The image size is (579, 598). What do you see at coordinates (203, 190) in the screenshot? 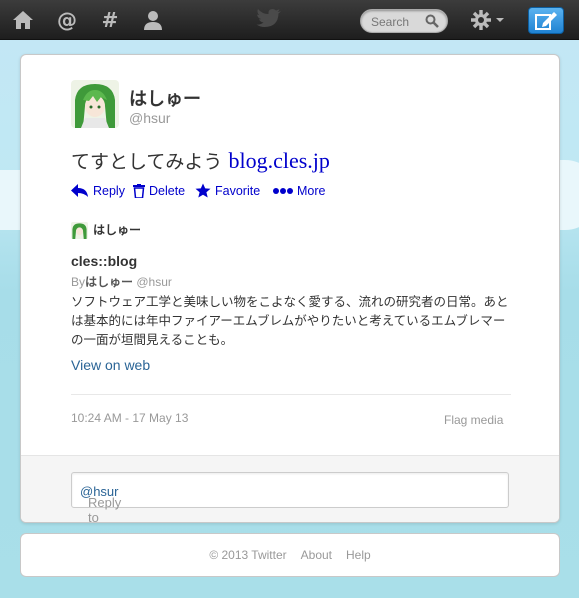
I see `star-icon` at bounding box center [203, 190].